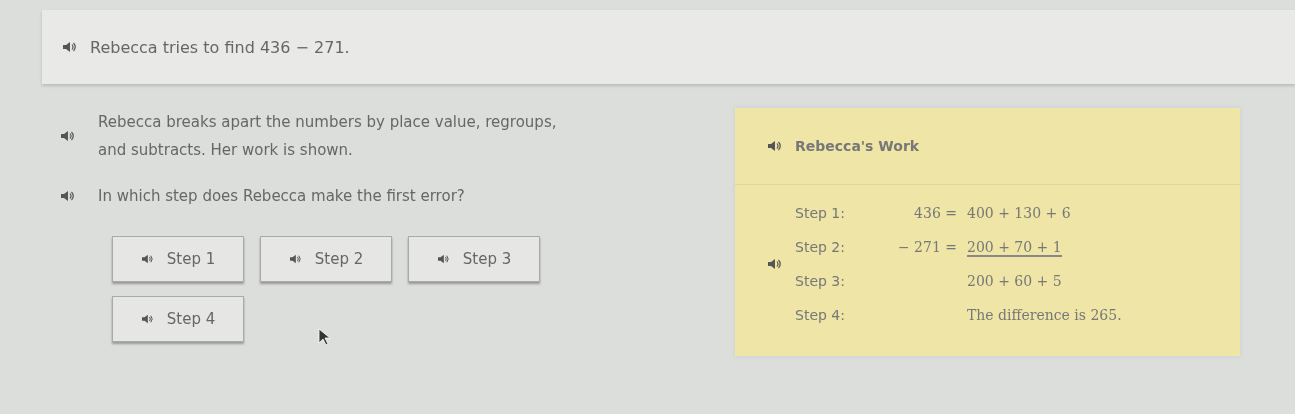  What do you see at coordinates (1019, 213) in the screenshot?
I see `step-result: 400 + 130 + 6` at bounding box center [1019, 213].